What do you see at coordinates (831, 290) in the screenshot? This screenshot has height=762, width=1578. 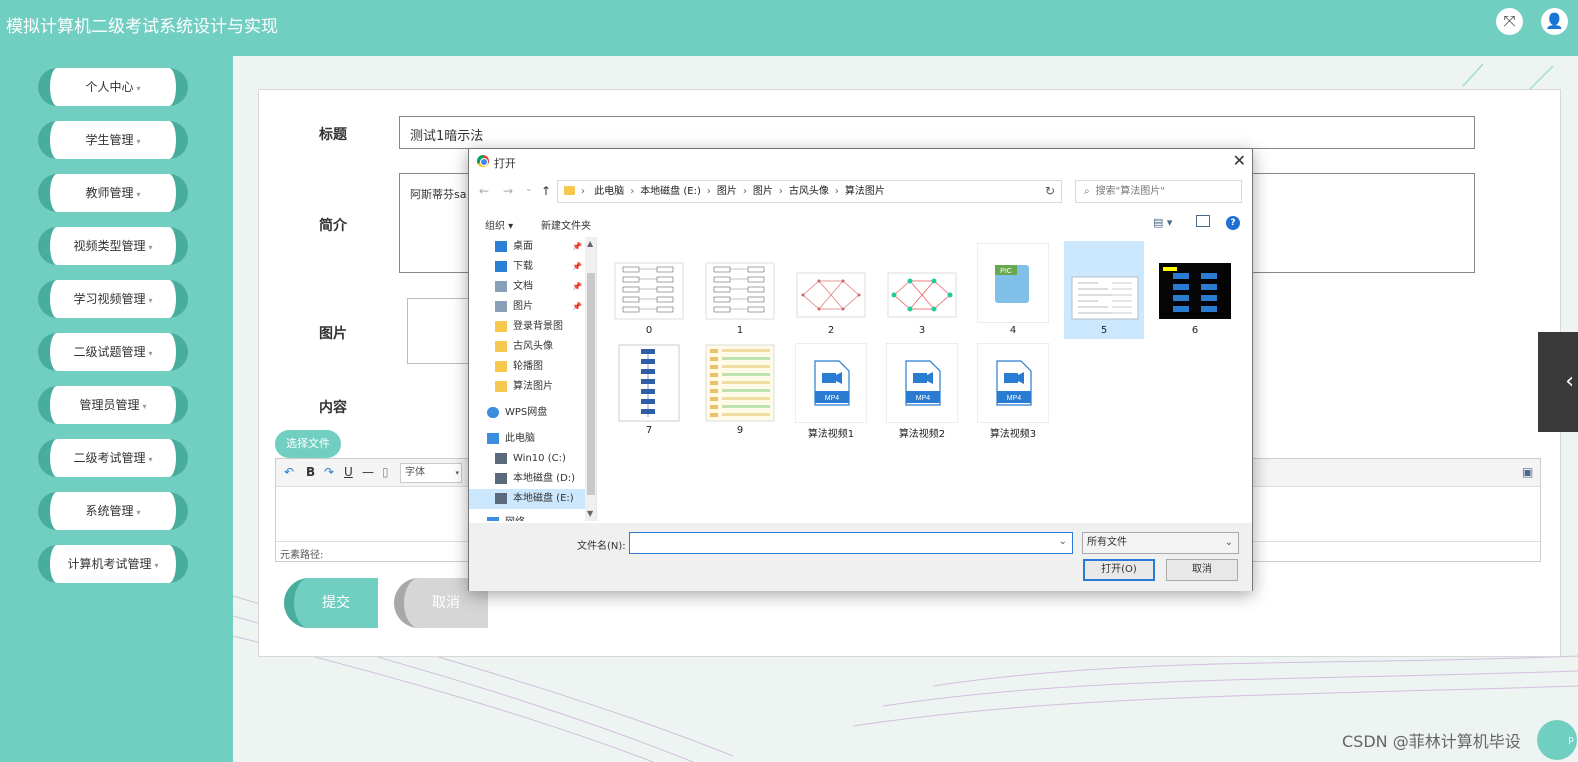 I see `file-item: 2` at bounding box center [831, 290].